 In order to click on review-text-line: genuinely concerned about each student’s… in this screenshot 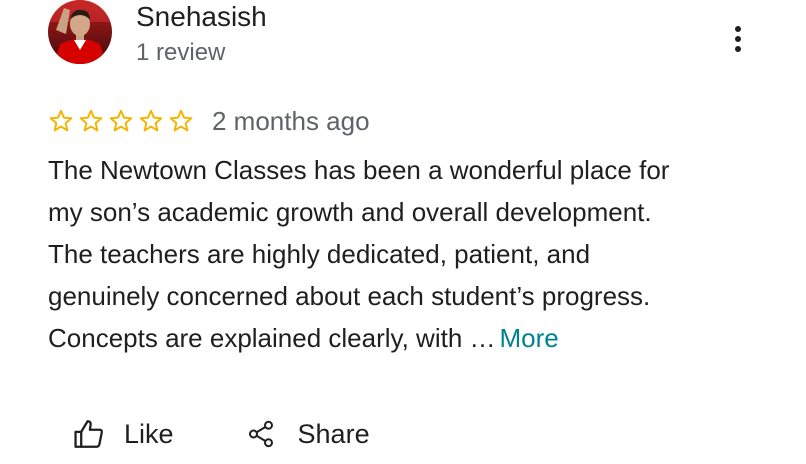, I will do `click(349, 296)`.